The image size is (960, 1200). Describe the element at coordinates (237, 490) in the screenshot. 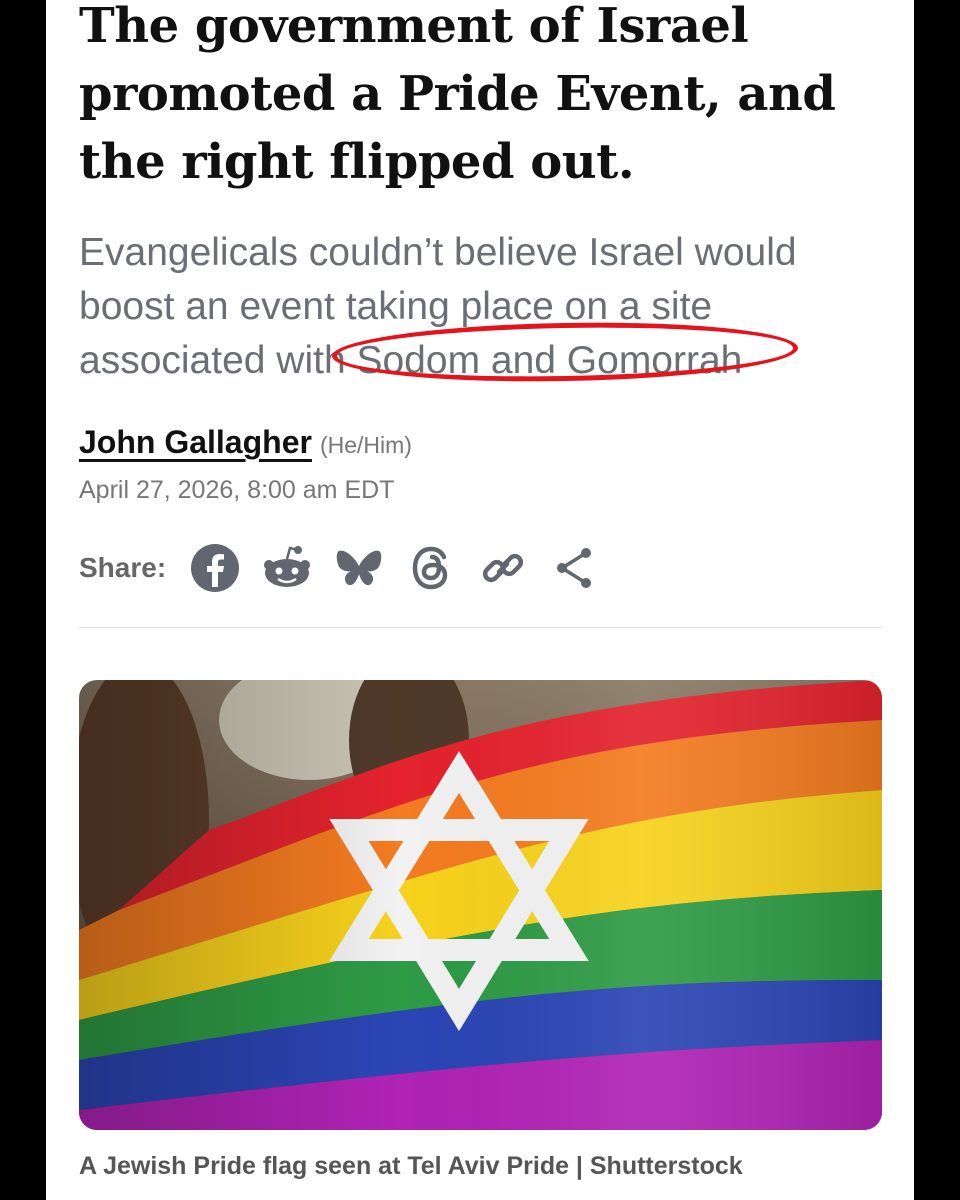

I see `publish-date: April 27, 2026, 8:00 am EDT` at that location.